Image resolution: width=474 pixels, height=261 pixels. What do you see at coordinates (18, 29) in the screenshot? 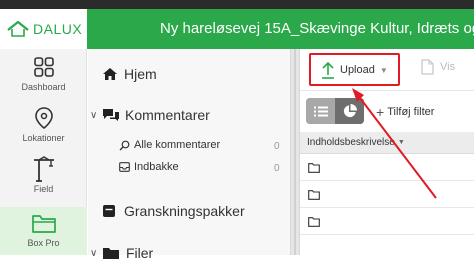
I see `house-logo-icon` at bounding box center [18, 29].